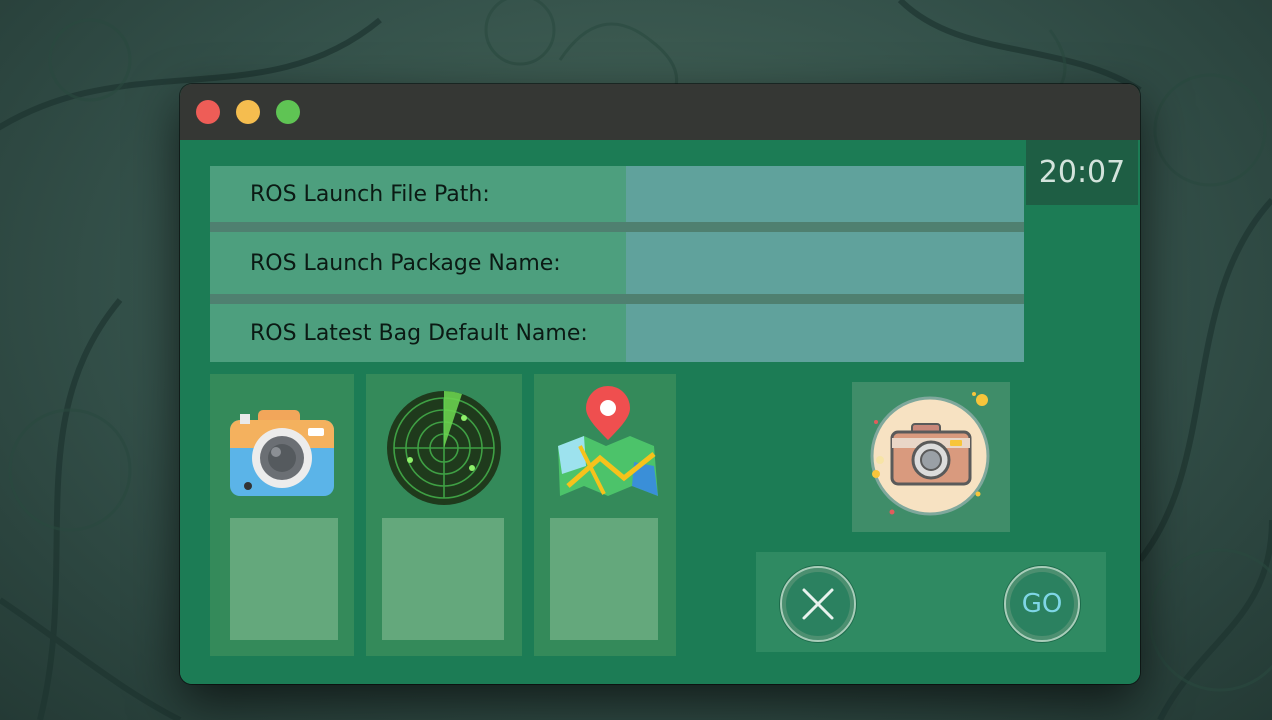 This screenshot has height=720, width=1272. I want to click on photo-capture-card, so click(931, 457).